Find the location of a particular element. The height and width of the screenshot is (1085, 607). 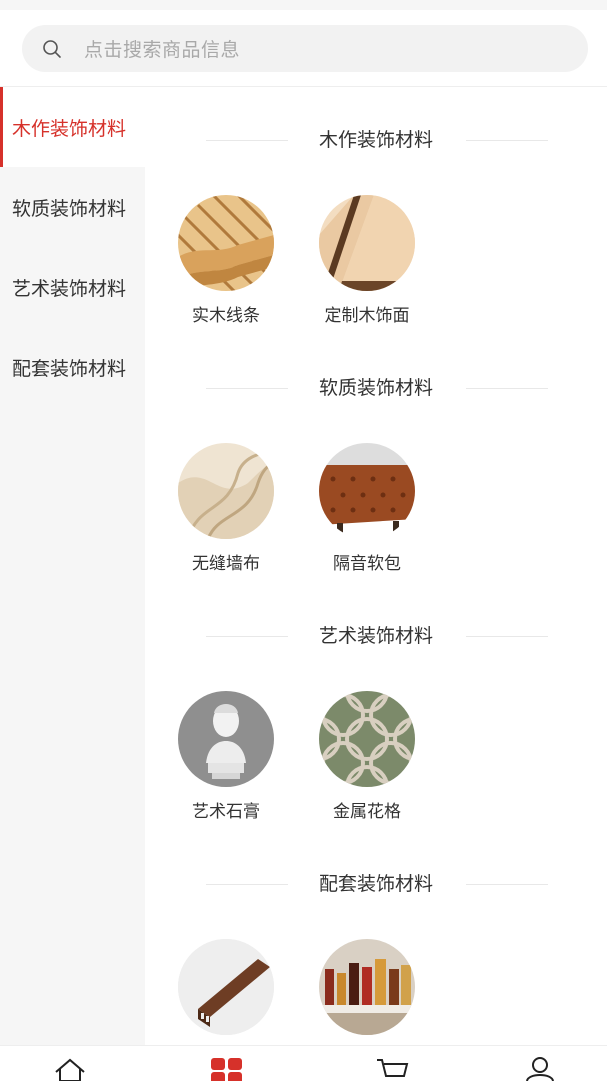

status-strip is located at coordinates (303, 5).